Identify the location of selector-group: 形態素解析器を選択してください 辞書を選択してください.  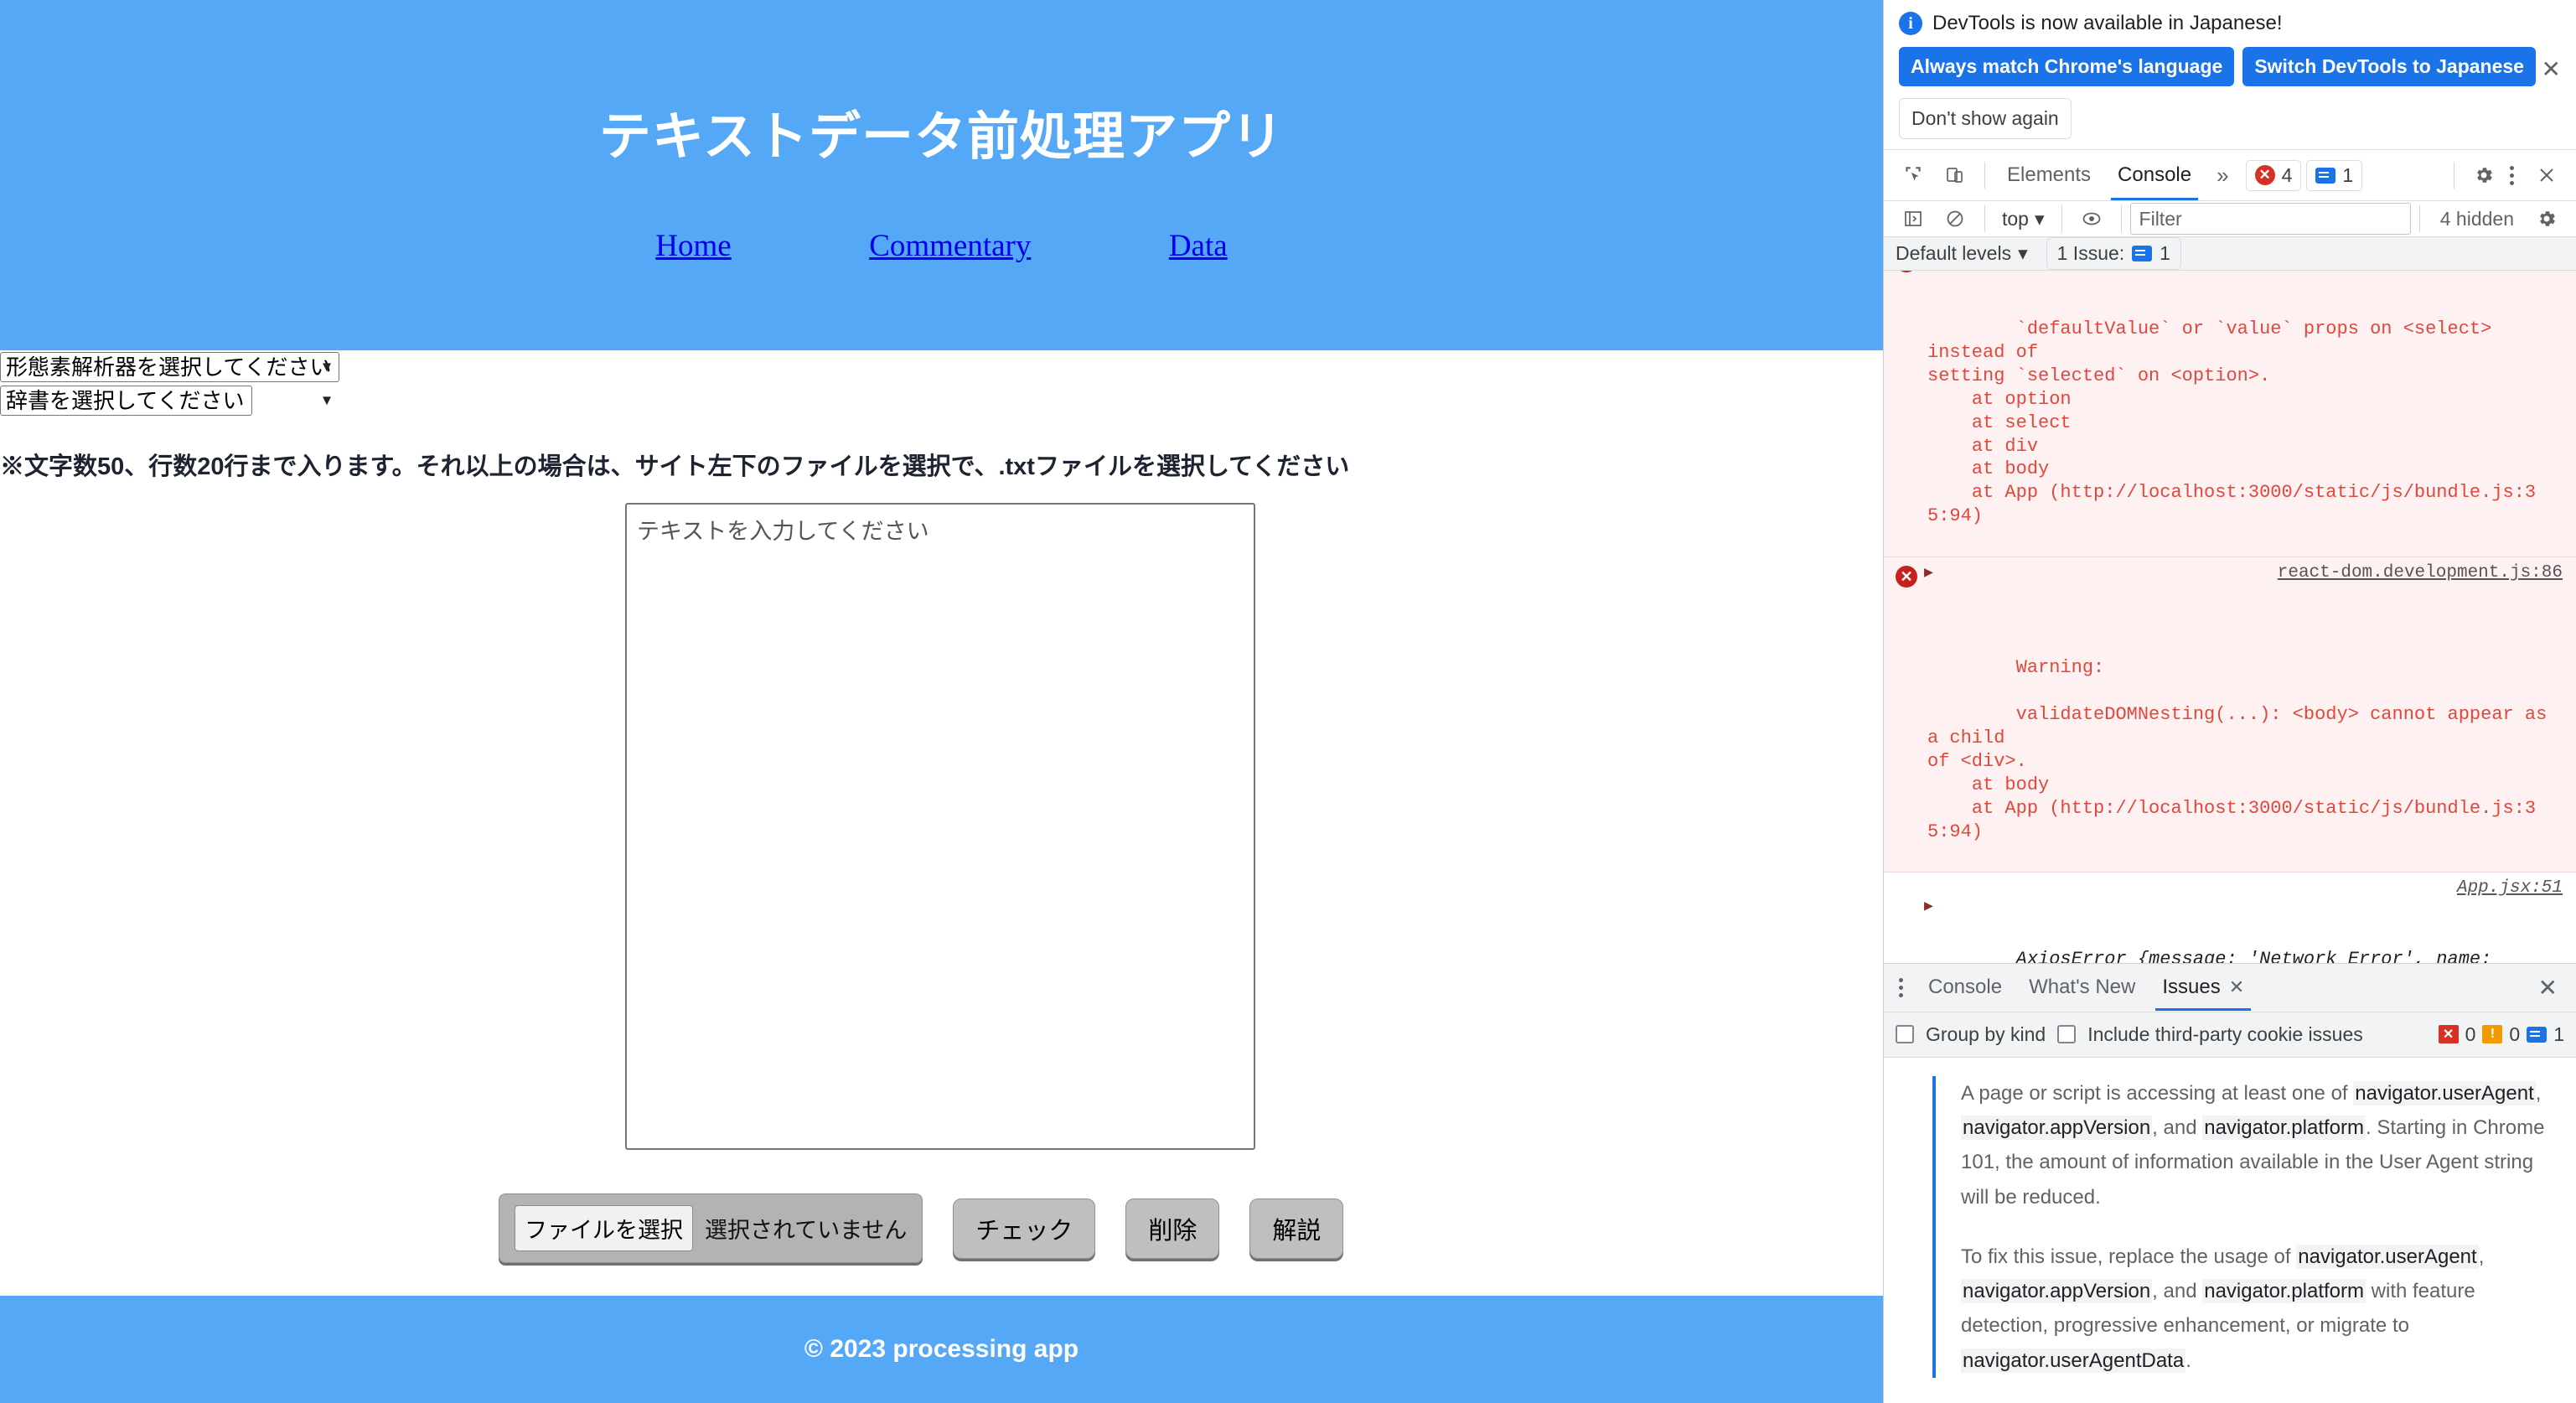
(169, 385).